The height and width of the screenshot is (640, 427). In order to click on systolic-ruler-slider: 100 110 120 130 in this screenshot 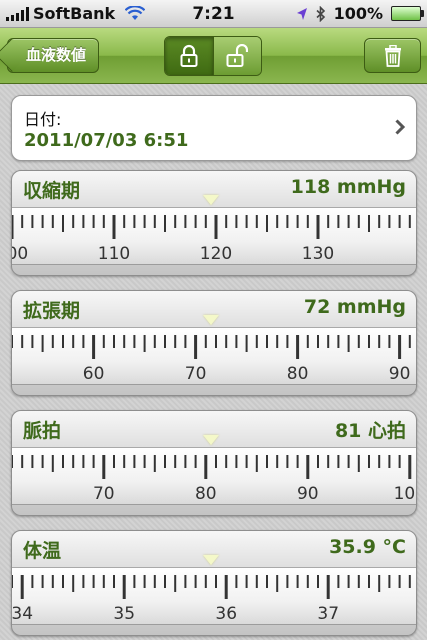, I will do `click(214, 236)`.